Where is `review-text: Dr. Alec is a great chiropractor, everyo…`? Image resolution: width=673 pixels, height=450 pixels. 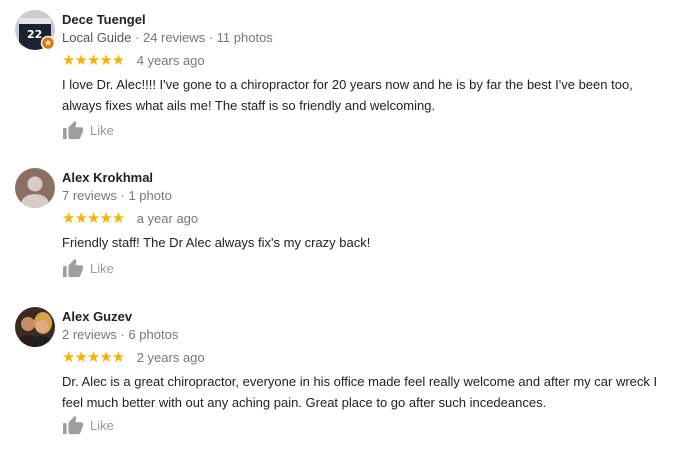
review-text: Dr. Alec is a great chiropractor, everyo… is located at coordinates (360, 392).